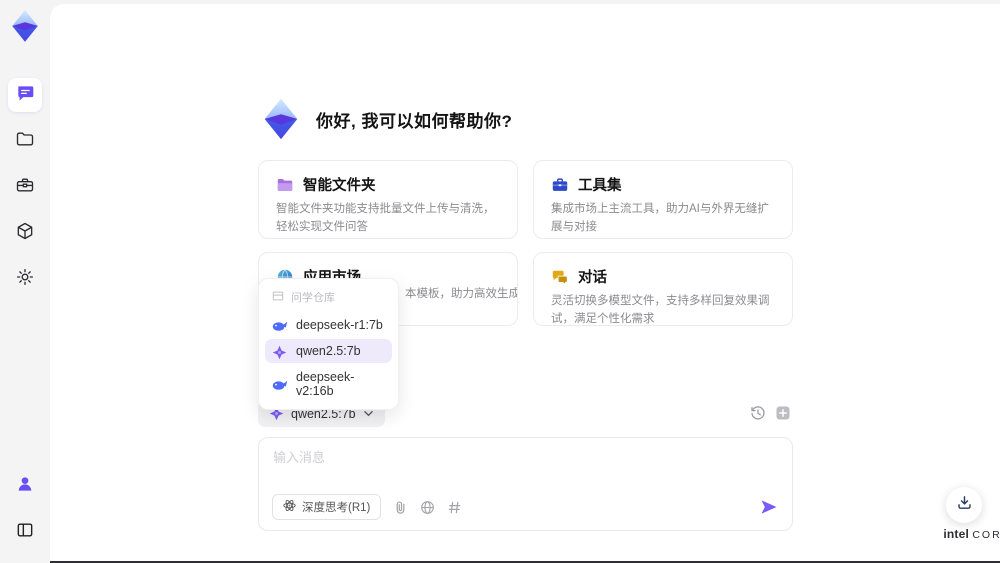 This screenshot has height=563, width=1000. I want to click on deep-think-label: 深度思考(R1), so click(336, 508).